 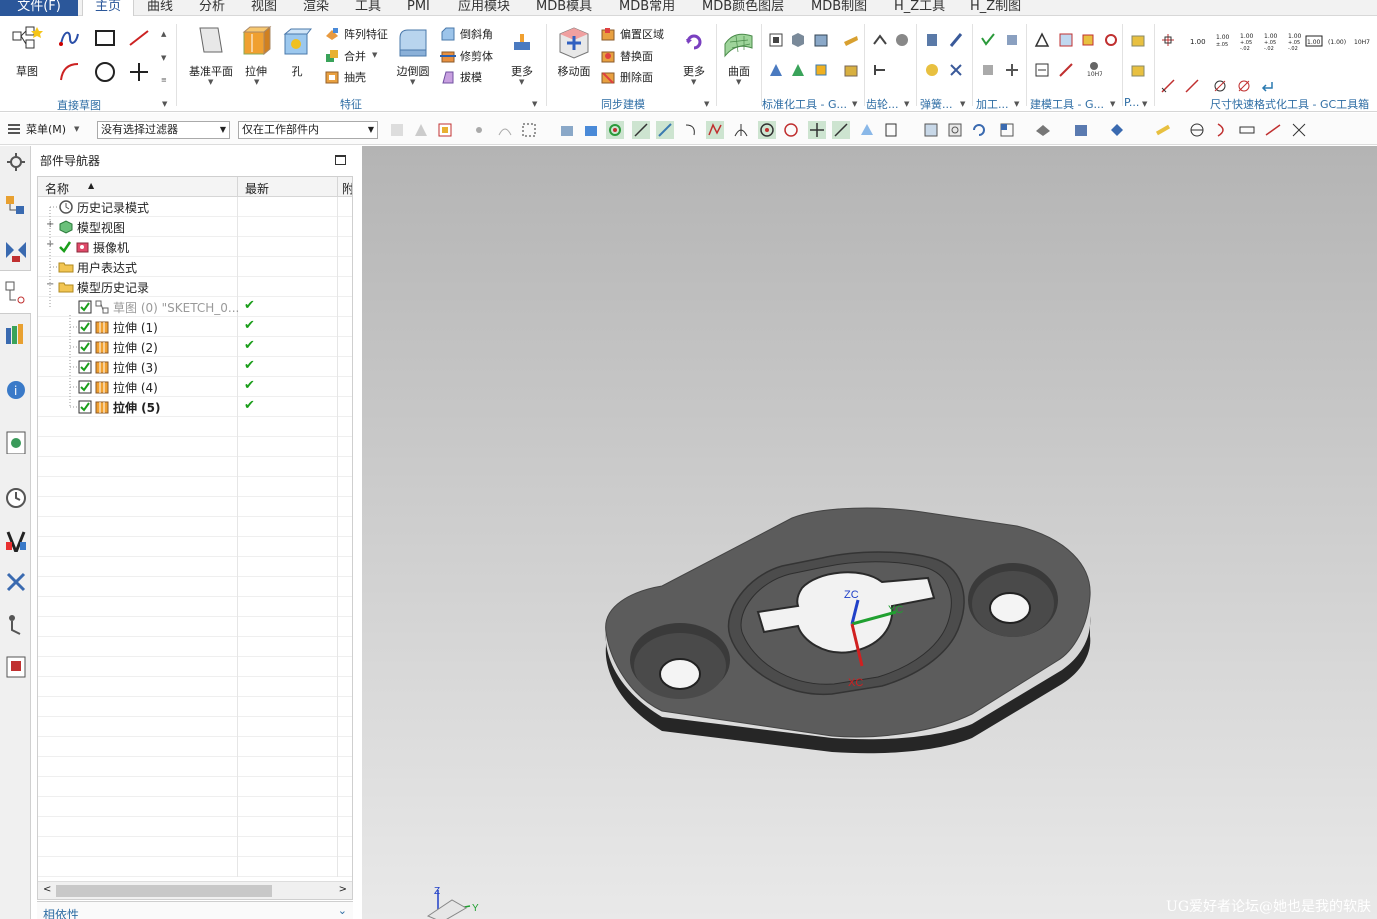 I want to click on machining-tool-4-icon, so click(x=1012, y=70).